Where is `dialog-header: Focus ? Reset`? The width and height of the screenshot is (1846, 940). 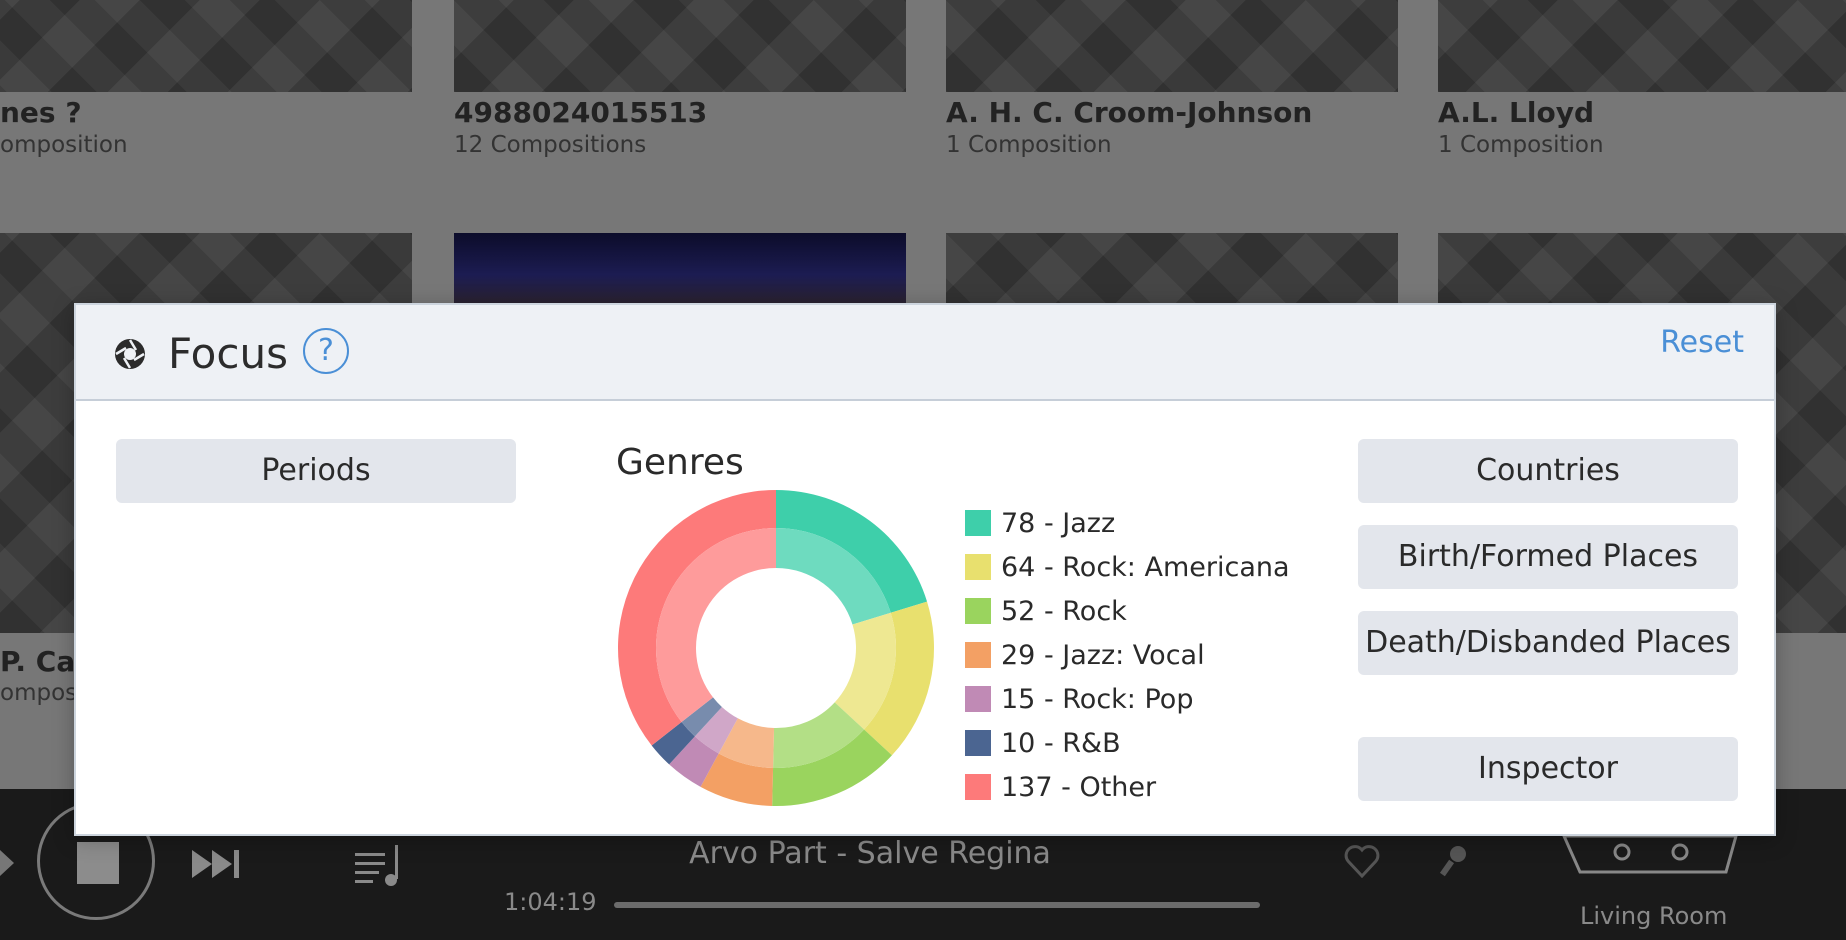 dialog-header: Focus ? Reset is located at coordinates (925, 353).